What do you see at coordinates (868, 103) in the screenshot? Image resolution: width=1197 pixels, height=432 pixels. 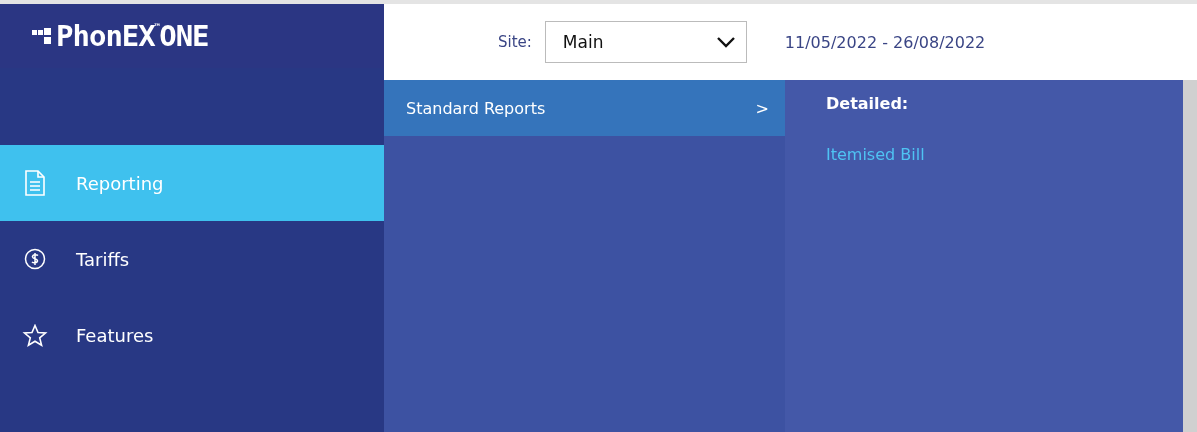 I see `submenu-heading: Detailed:` at bounding box center [868, 103].